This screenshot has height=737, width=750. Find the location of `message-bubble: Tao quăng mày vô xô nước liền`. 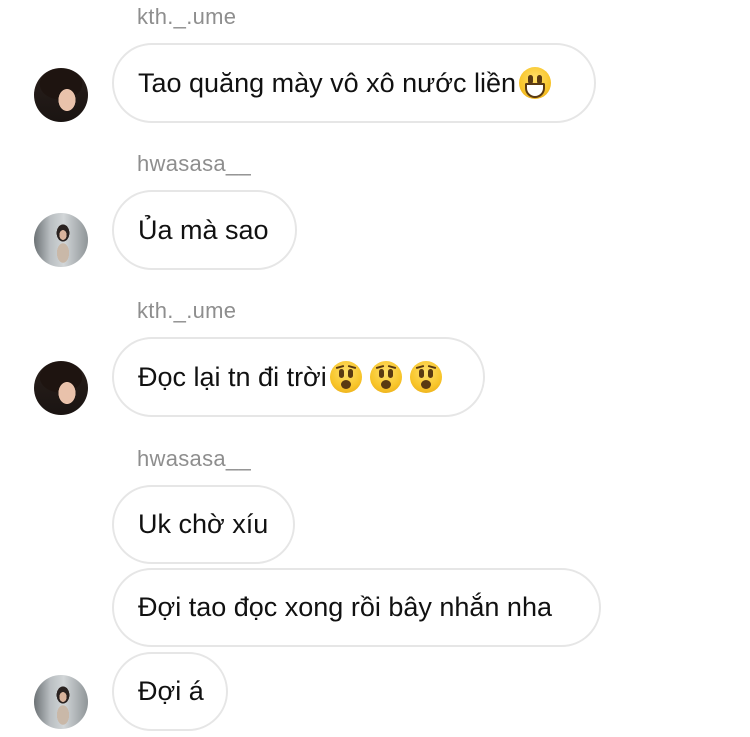

message-bubble: Tao quăng mày vô xô nước liền is located at coordinates (354, 83).